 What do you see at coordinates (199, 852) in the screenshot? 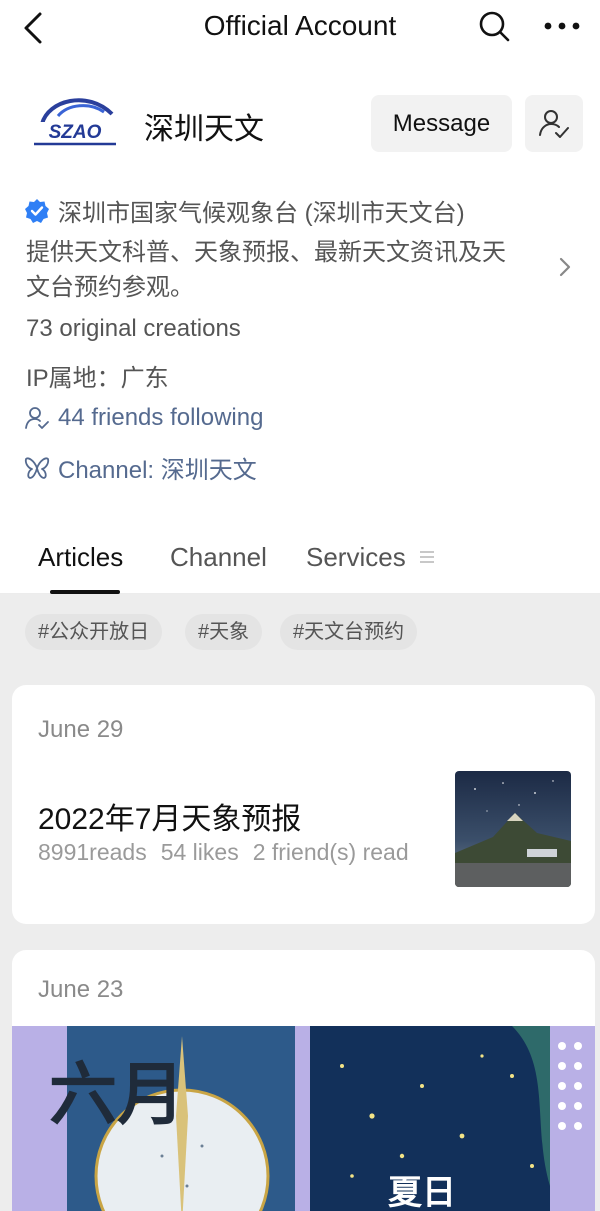
I see `article-likes: 54 likes` at bounding box center [199, 852].